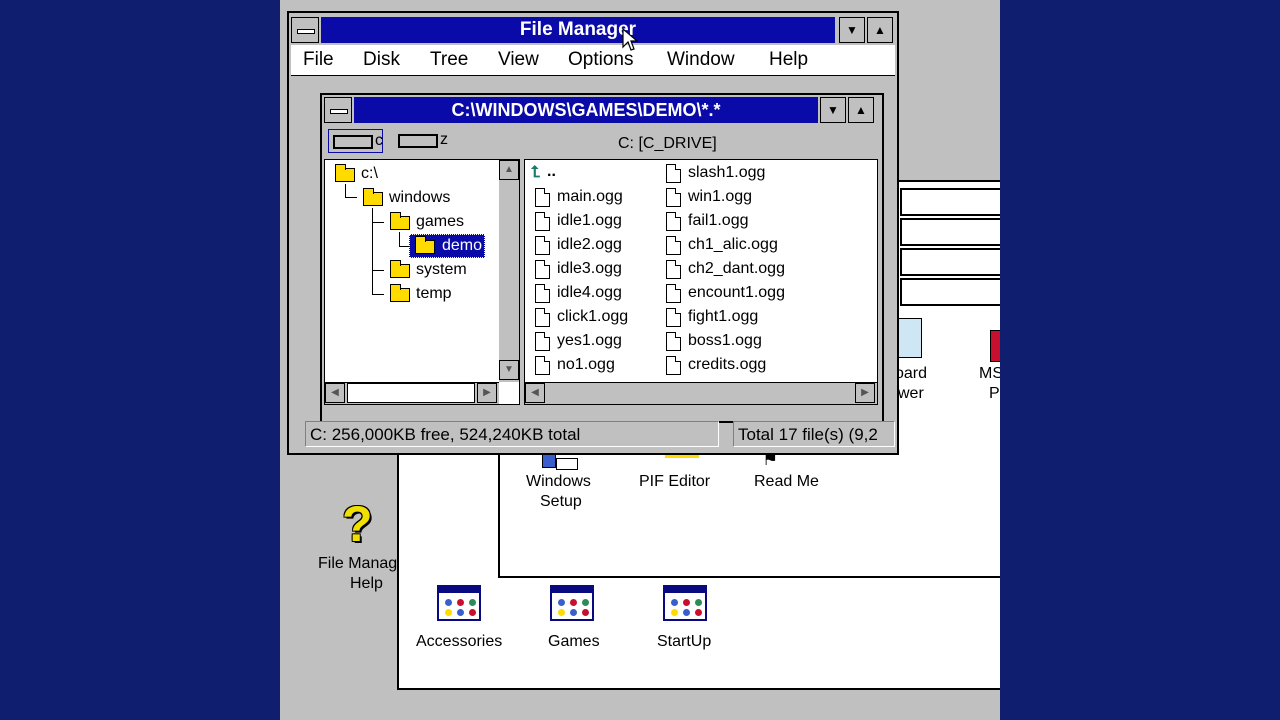 This screenshot has height=720, width=1280. Describe the element at coordinates (381, 60) in the screenshot. I see `menu-disk: Disk` at that location.